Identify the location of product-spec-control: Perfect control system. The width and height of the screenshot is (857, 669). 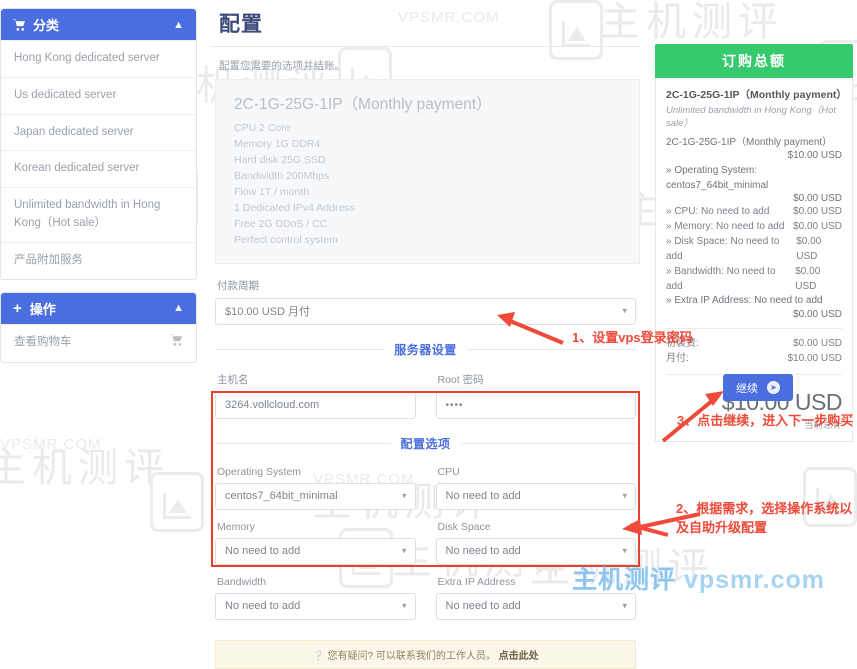
(286, 239).